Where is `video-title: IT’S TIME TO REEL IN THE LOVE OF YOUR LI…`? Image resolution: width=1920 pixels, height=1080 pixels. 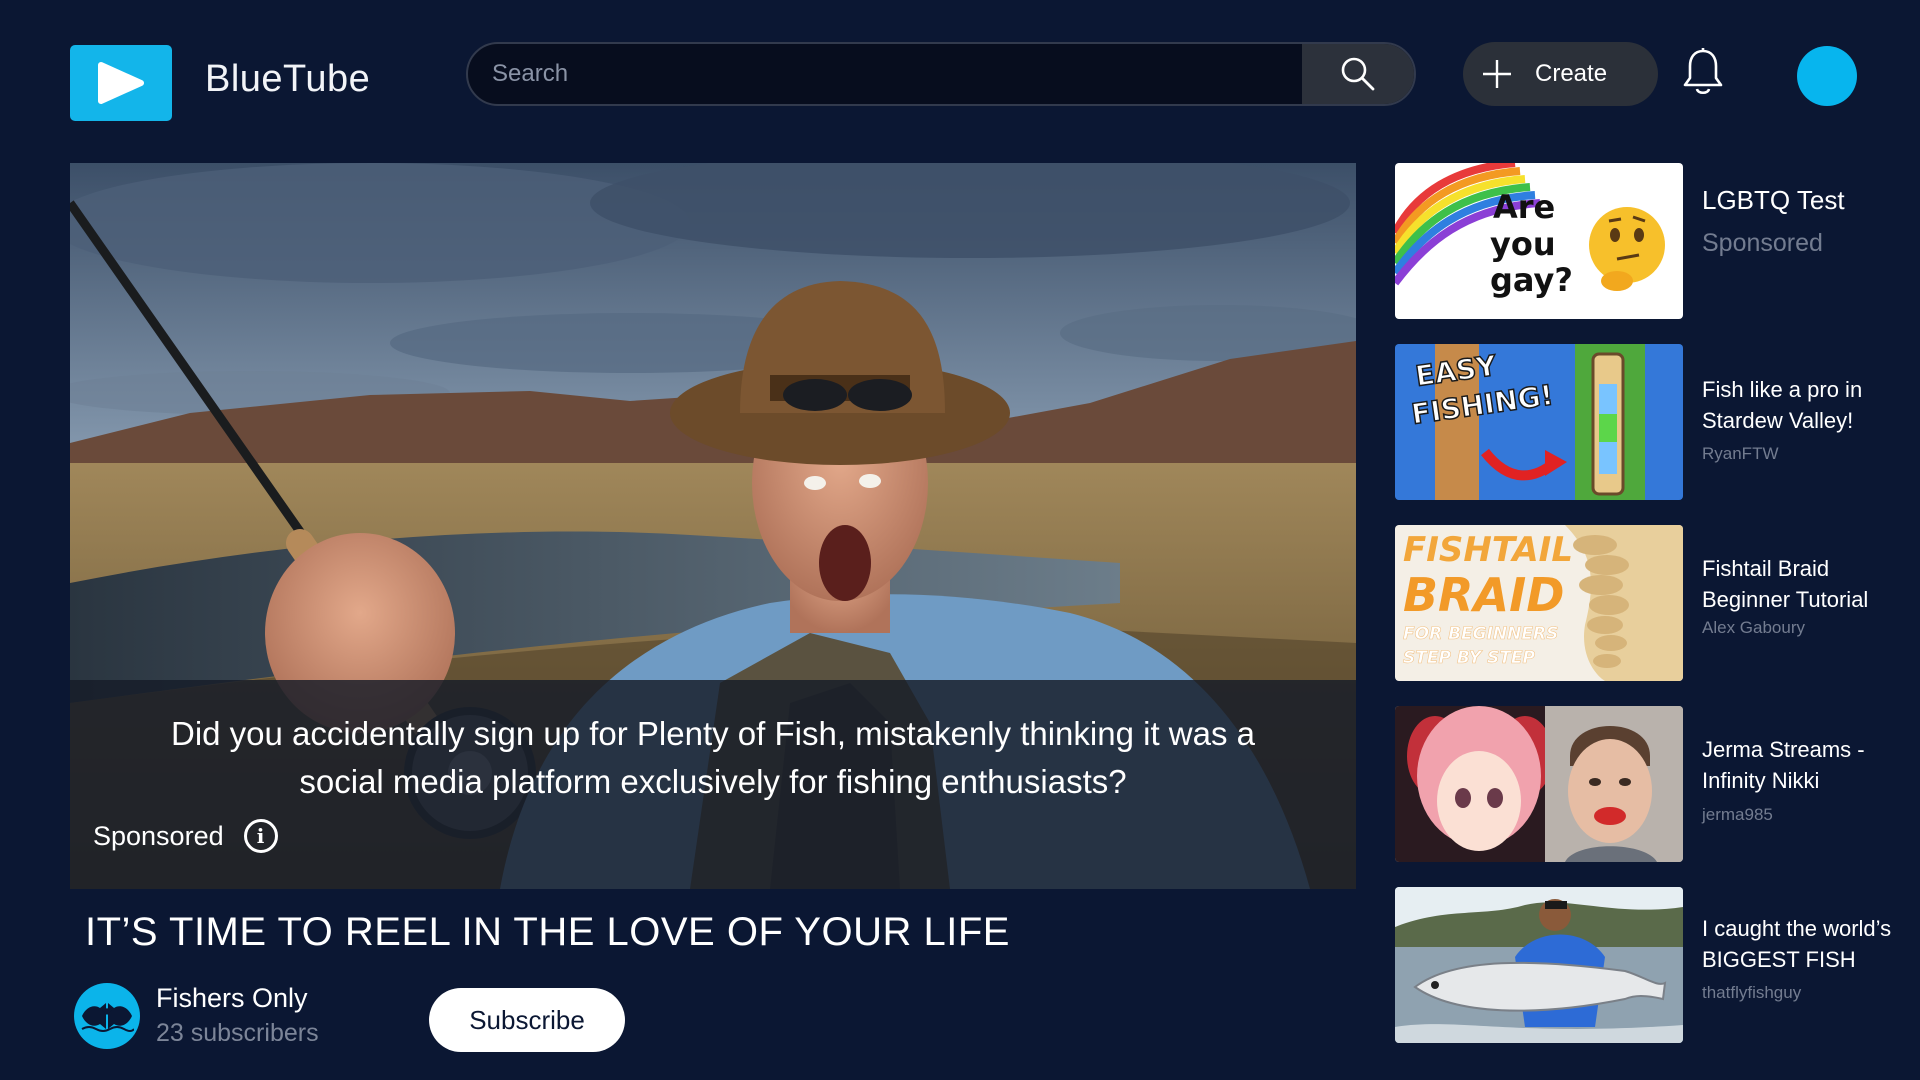
video-title: IT’S TIME TO REEL IN THE LOVE OF YOUR LI… is located at coordinates (547, 932).